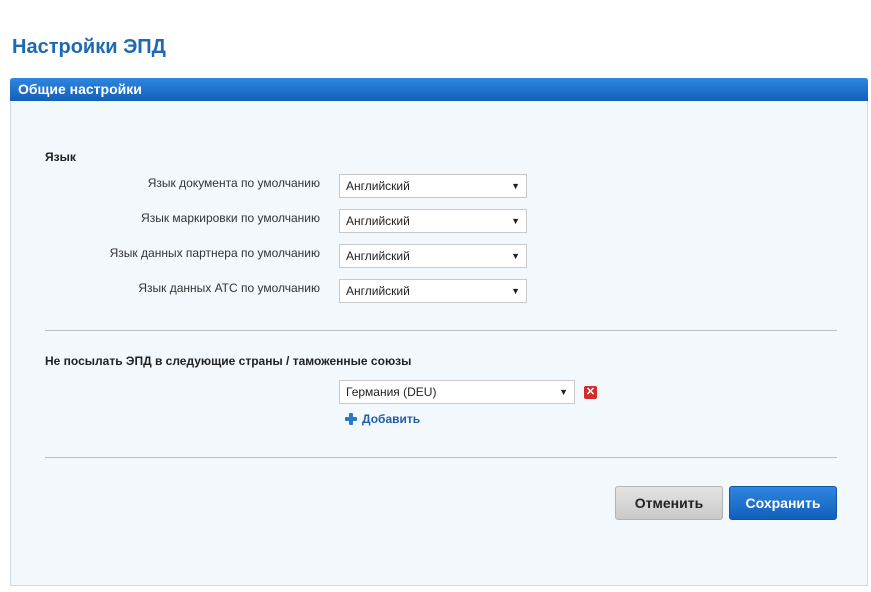 The width and height of the screenshot is (871, 592). I want to click on default-ats-data-language-label: Язык данных АТС по умолчанию, so click(229, 288).